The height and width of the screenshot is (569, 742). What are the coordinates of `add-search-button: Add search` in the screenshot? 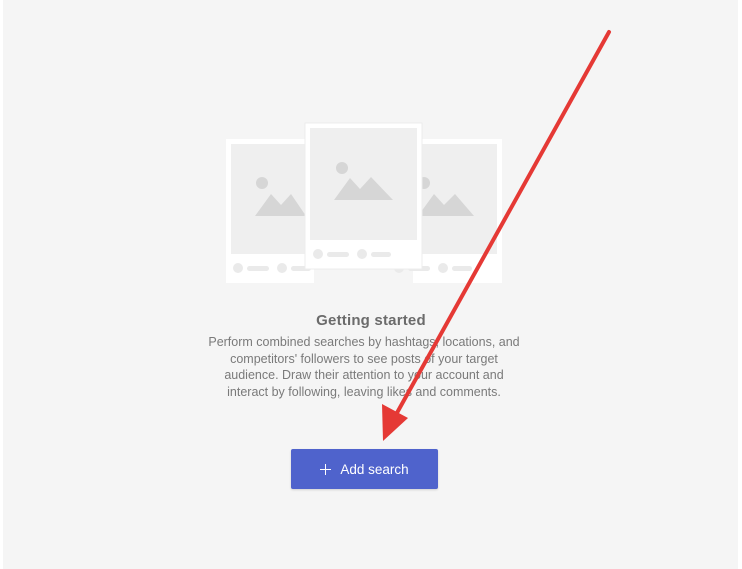 It's located at (364, 469).